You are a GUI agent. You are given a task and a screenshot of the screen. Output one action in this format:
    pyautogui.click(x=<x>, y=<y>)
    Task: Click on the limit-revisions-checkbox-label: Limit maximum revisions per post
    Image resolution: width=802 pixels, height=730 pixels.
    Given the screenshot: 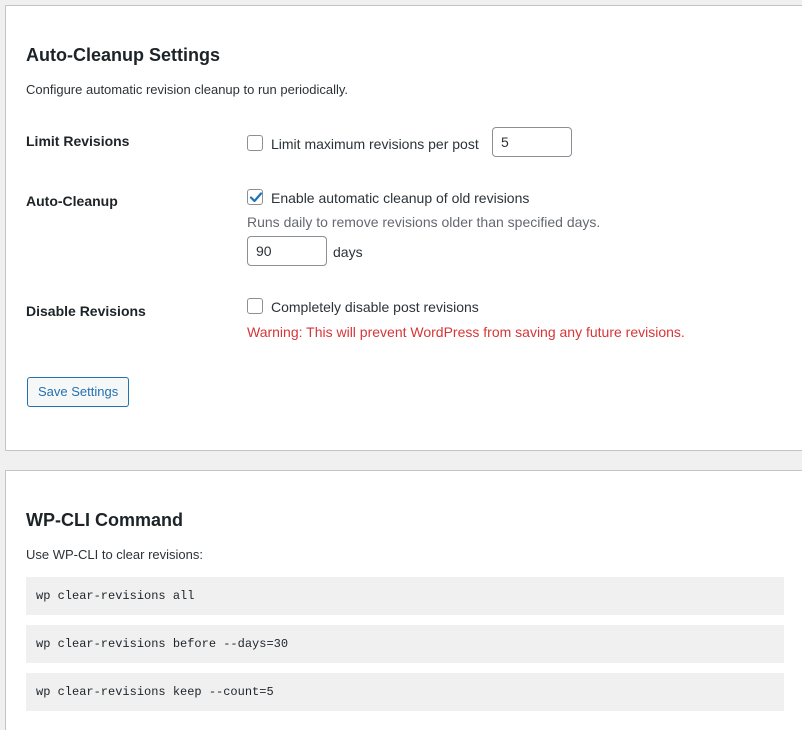 What is the action you would take?
    pyautogui.click(x=375, y=144)
    